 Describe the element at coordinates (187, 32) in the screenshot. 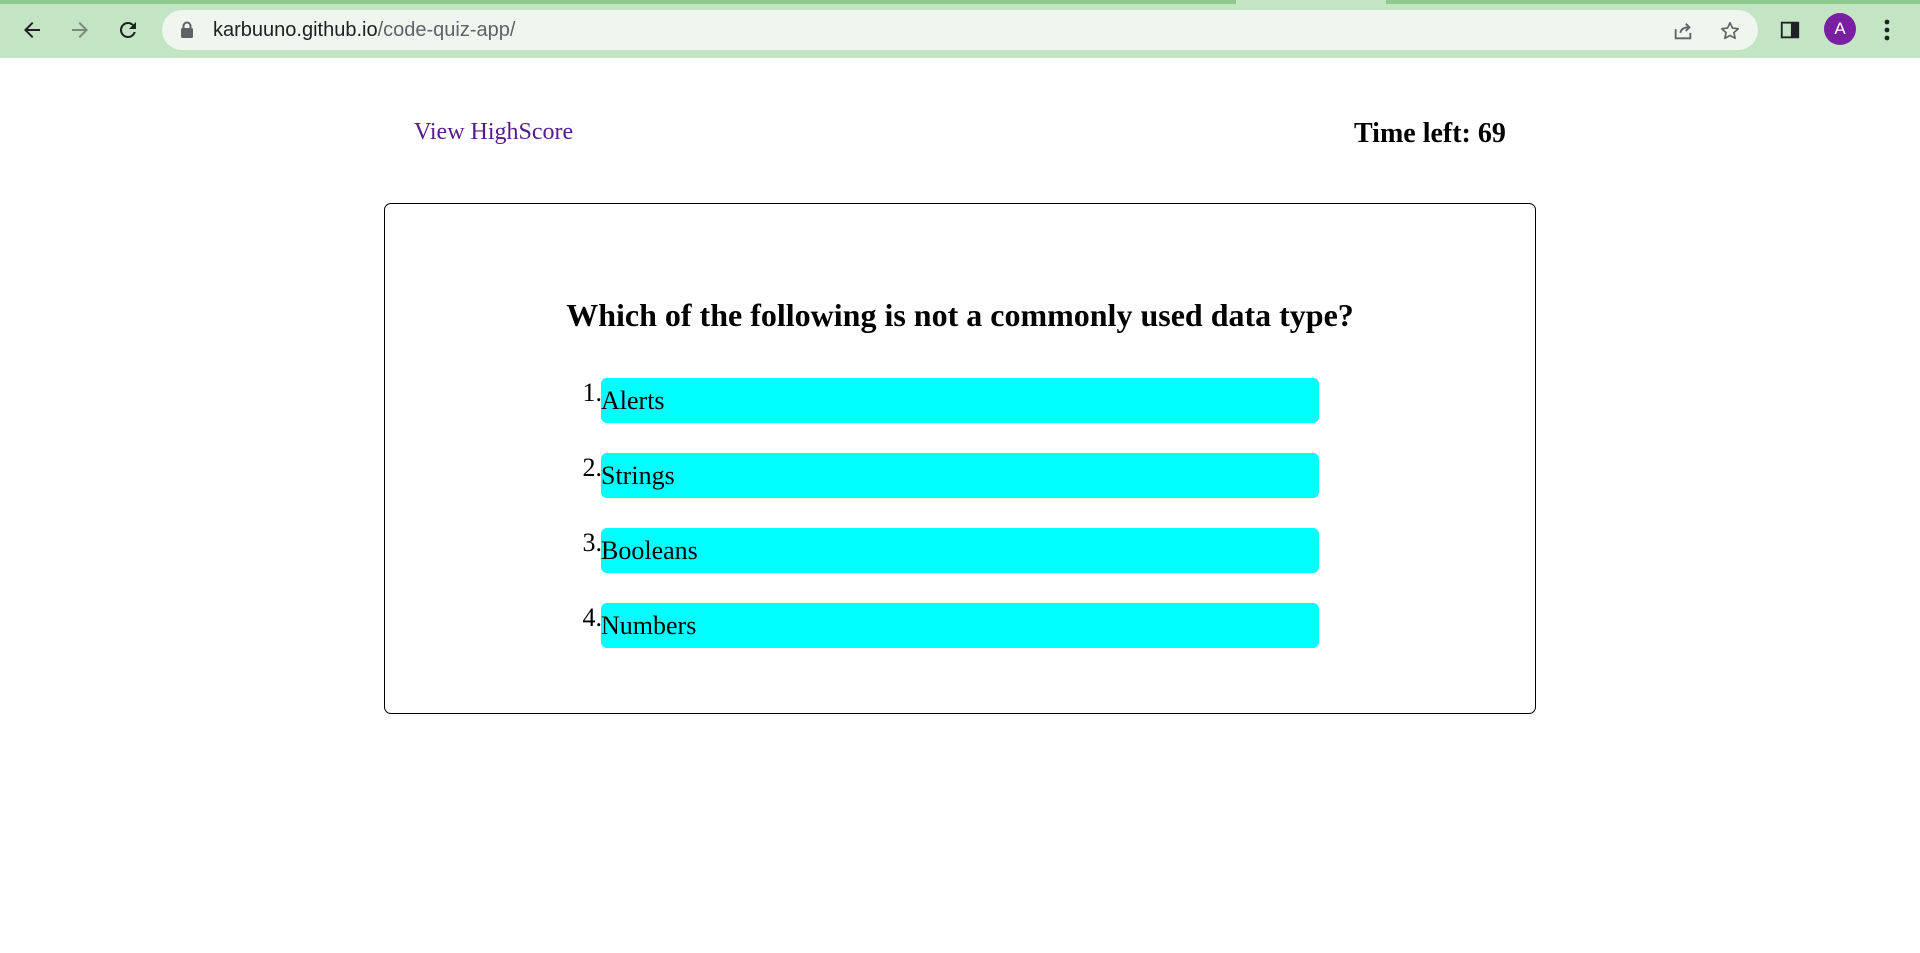

I see `lock-icon` at that location.